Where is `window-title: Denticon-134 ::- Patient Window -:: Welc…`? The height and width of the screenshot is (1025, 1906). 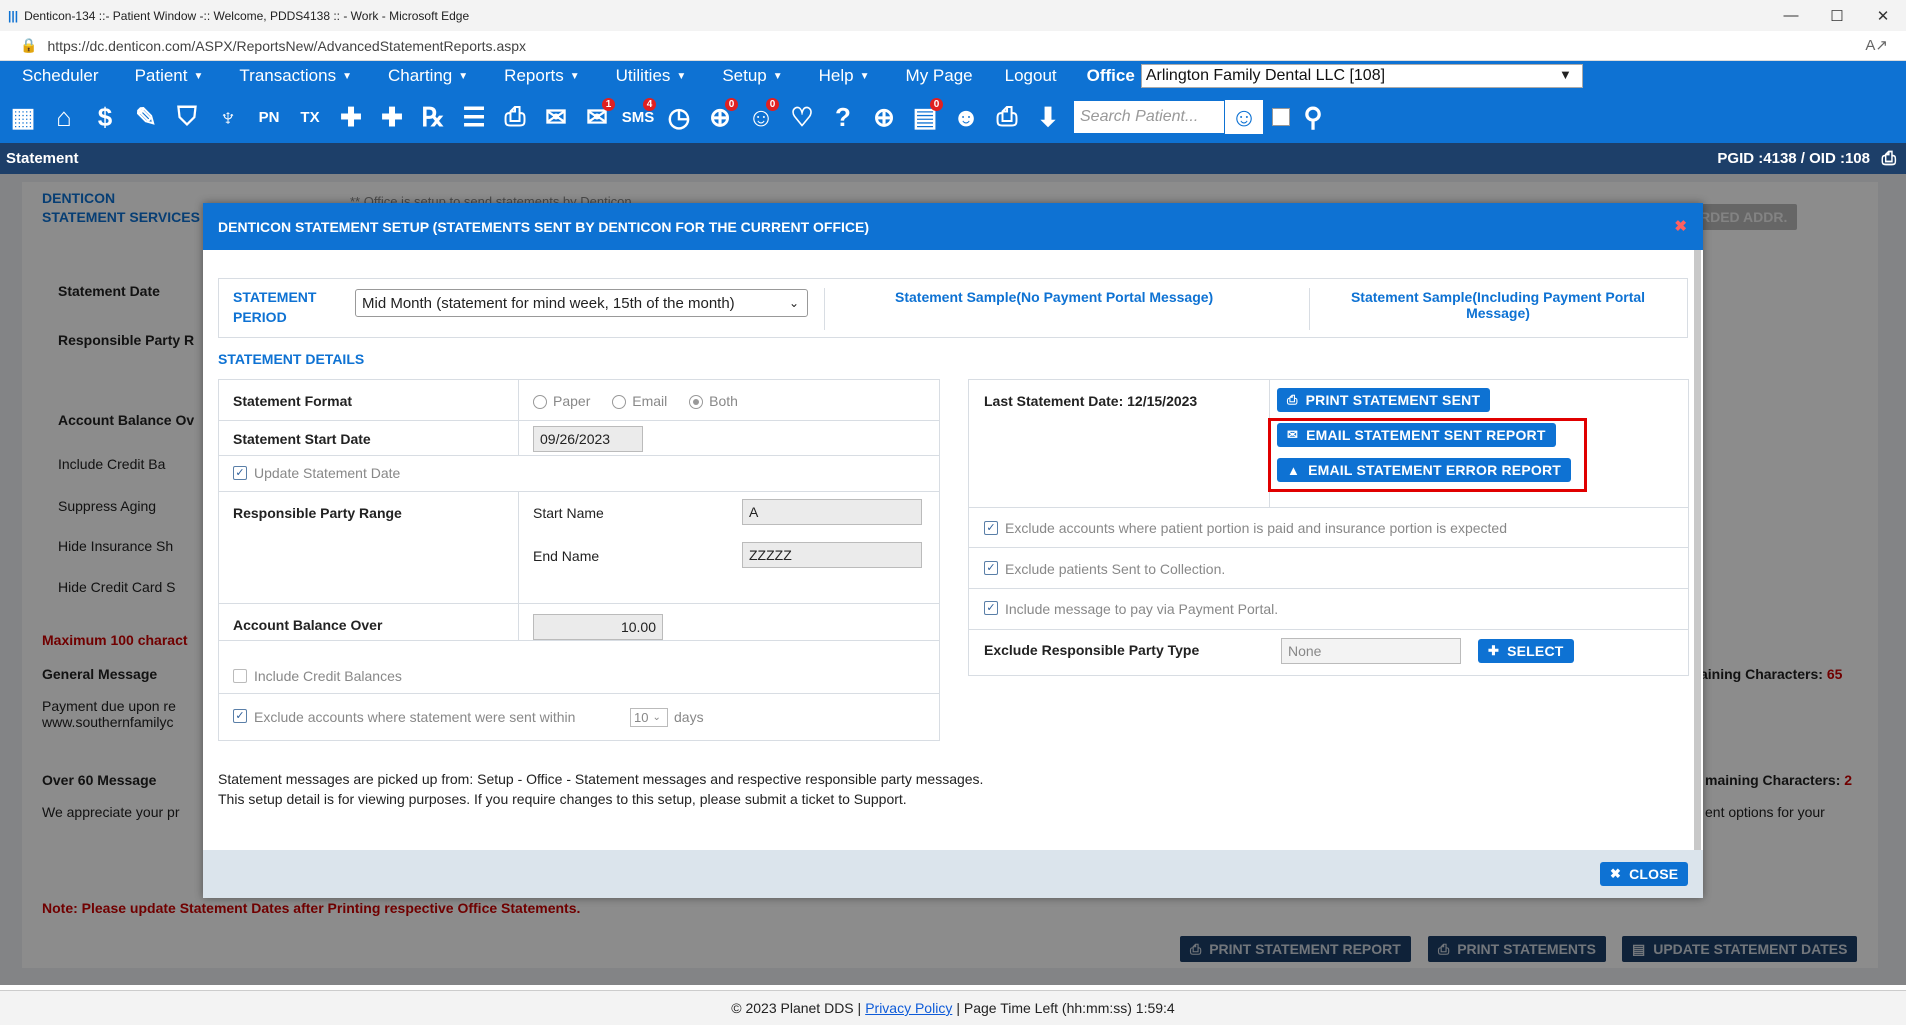
window-title: Denticon-134 ::- Patient Window -:: Welc… is located at coordinates (247, 15).